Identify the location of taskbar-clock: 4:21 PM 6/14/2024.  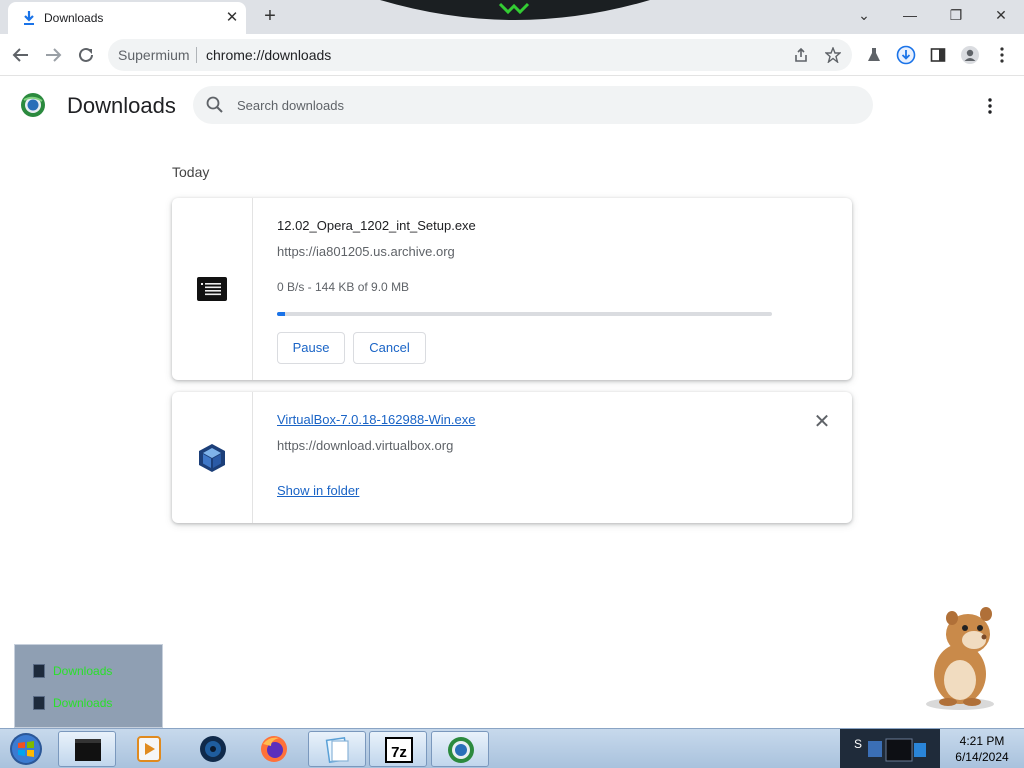
(982, 748).